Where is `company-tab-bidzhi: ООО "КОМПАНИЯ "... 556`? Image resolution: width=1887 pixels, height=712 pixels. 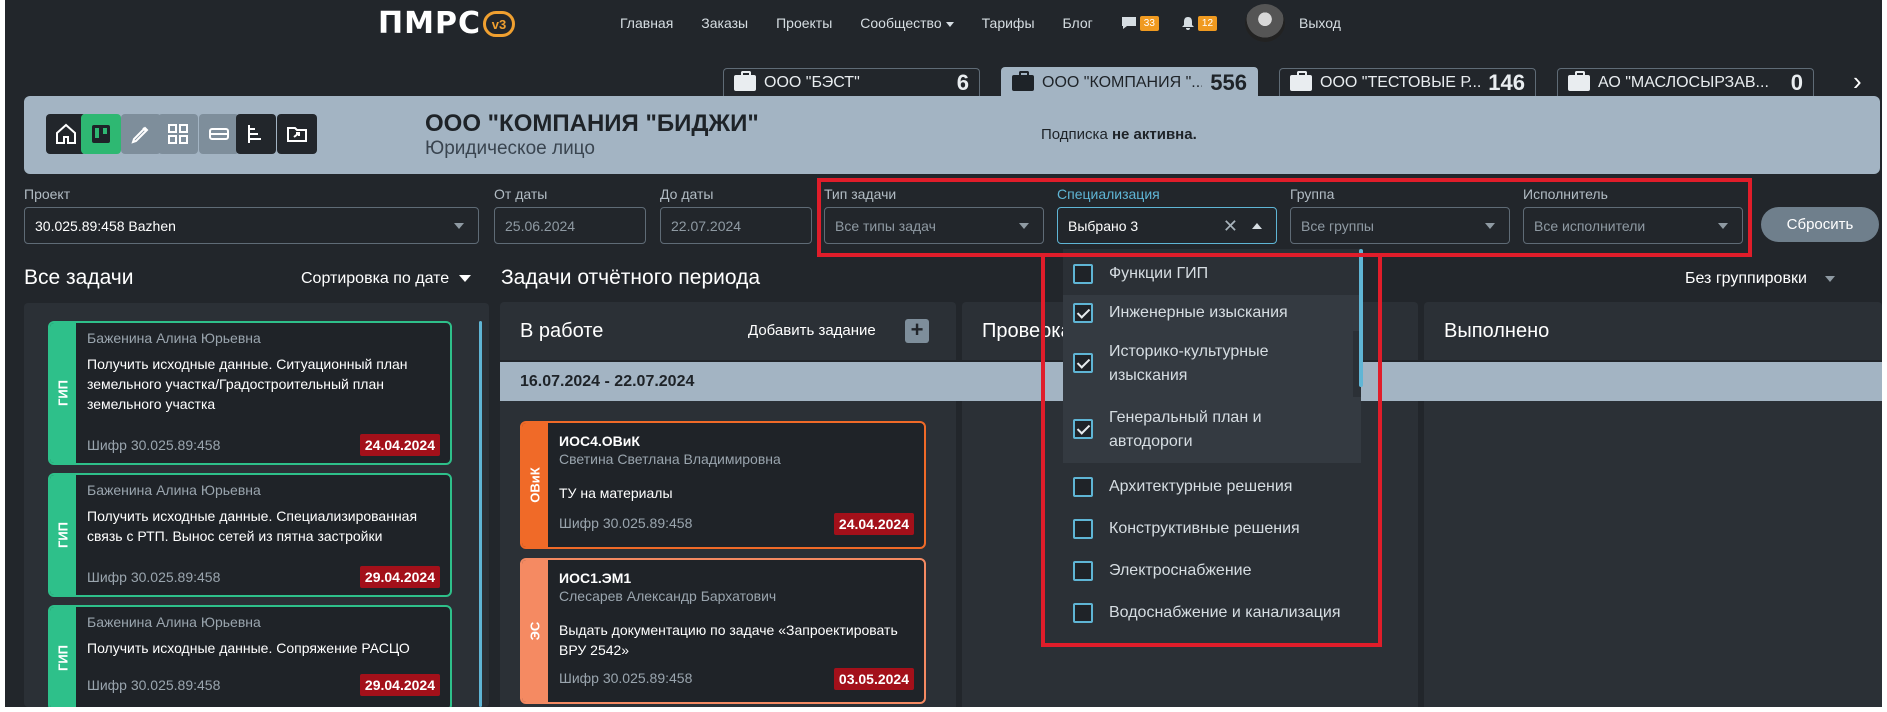
company-tab-bidzhi: ООО "КОМПАНИЯ "... 556 is located at coordinates (1129, 82).